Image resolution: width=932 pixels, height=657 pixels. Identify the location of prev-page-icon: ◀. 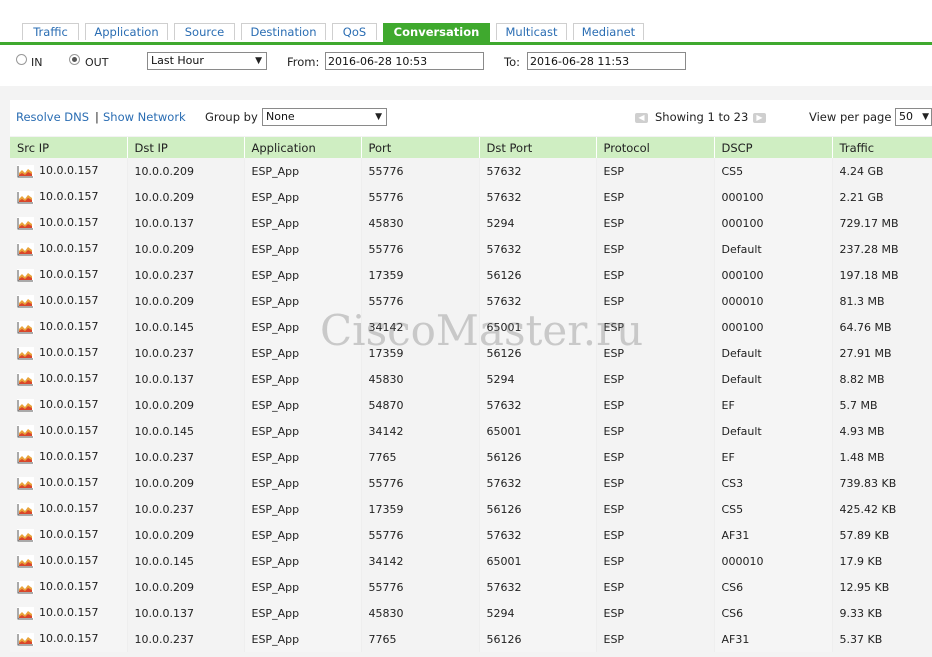
(641, 118).